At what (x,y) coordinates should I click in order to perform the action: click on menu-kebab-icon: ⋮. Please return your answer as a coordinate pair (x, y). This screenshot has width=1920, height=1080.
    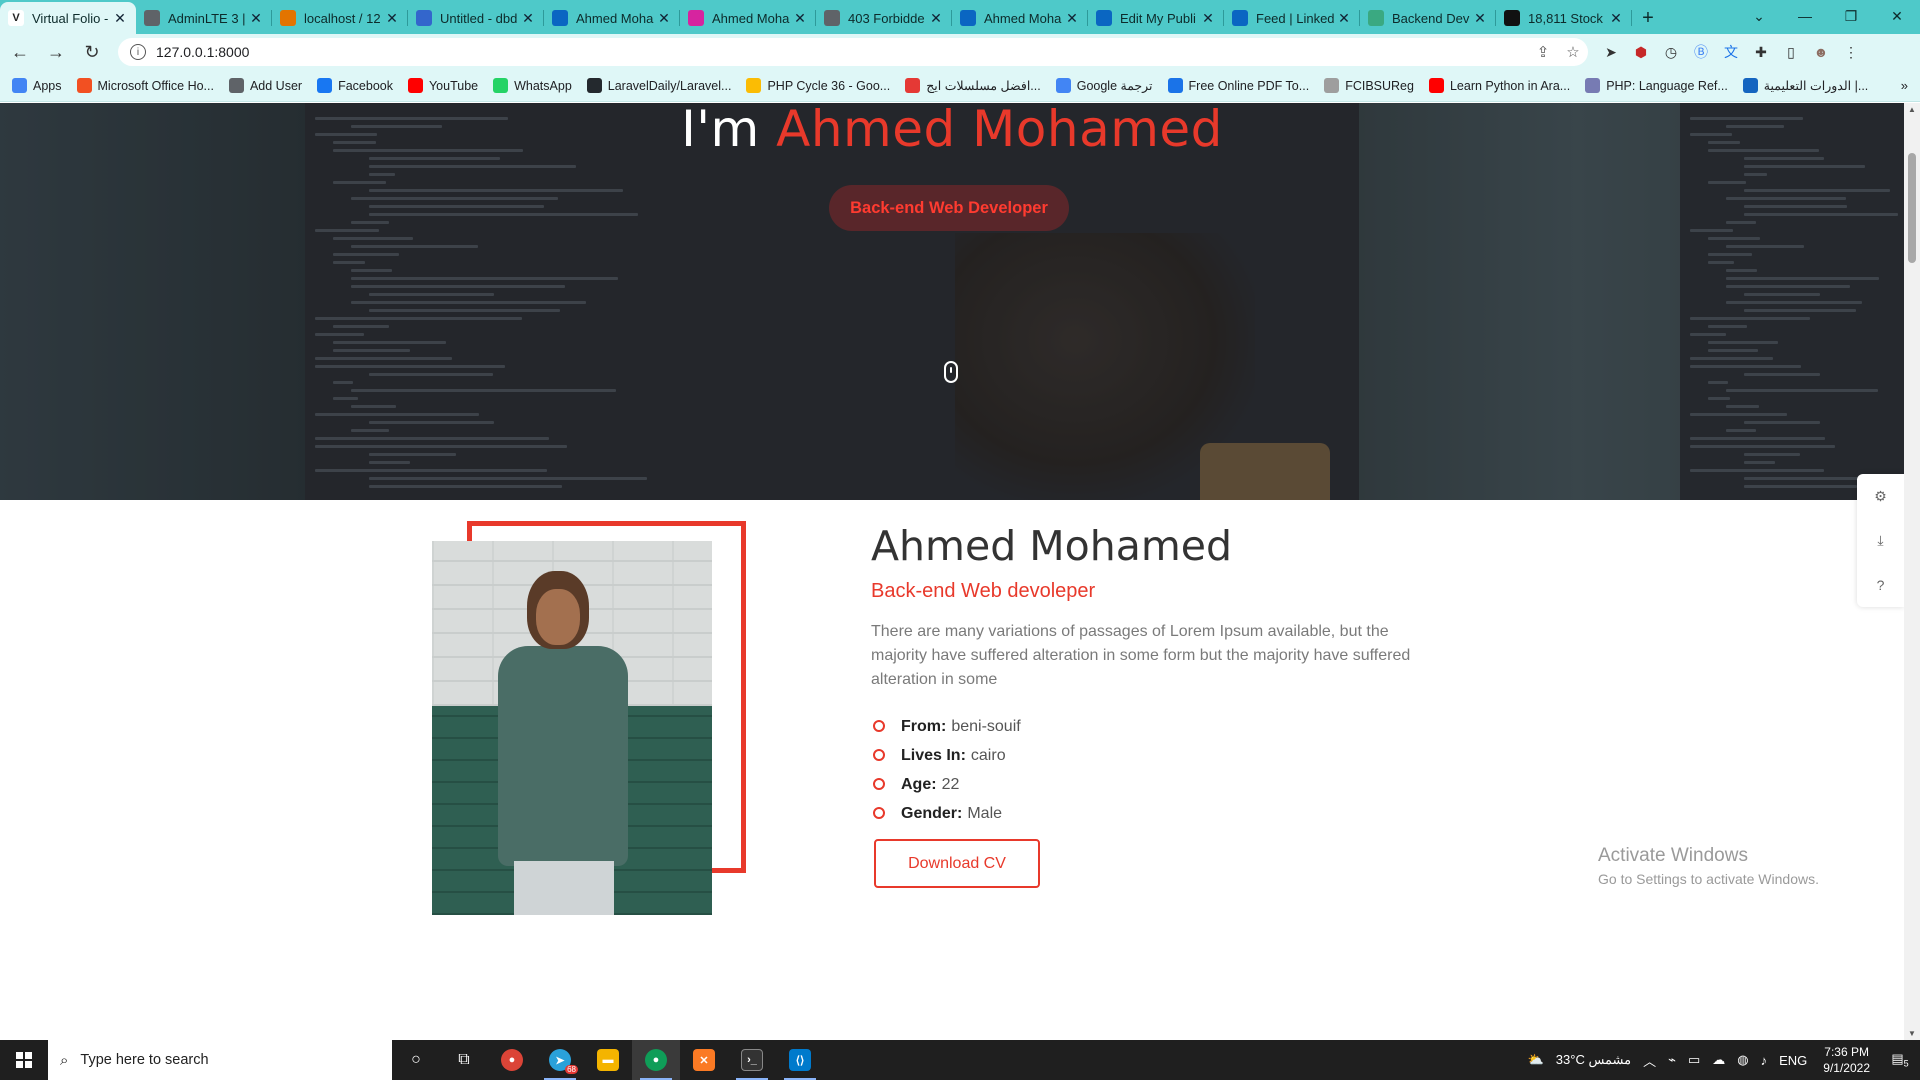
    Looking at the image, I should click on (1851, 52).